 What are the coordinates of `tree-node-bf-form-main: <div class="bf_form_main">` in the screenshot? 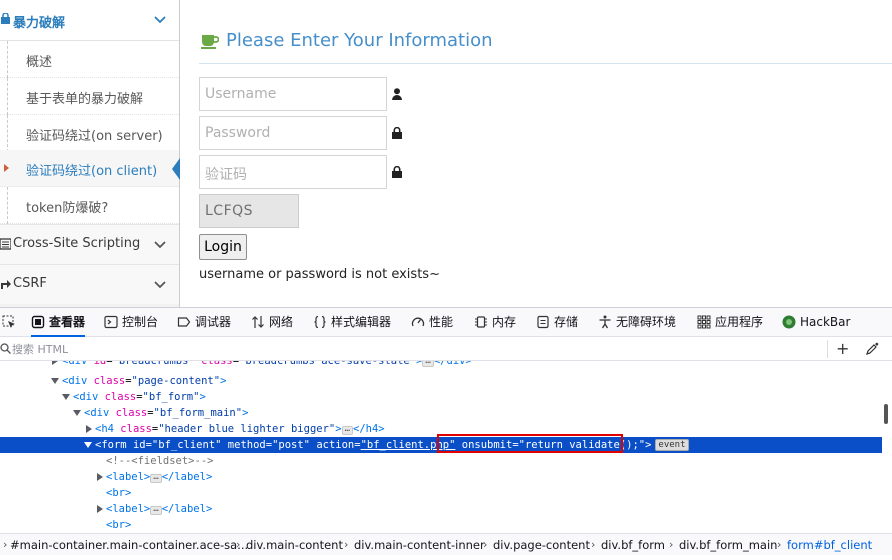 It's located at (441, 413).